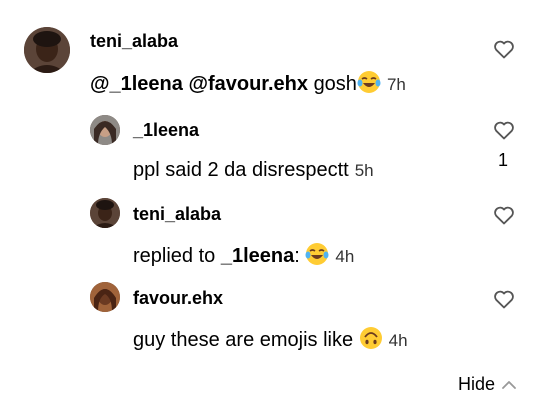 The width and height of the screenshot is (540, 420). I want to click on reply-username: favour.ehx, so click(178, 298).